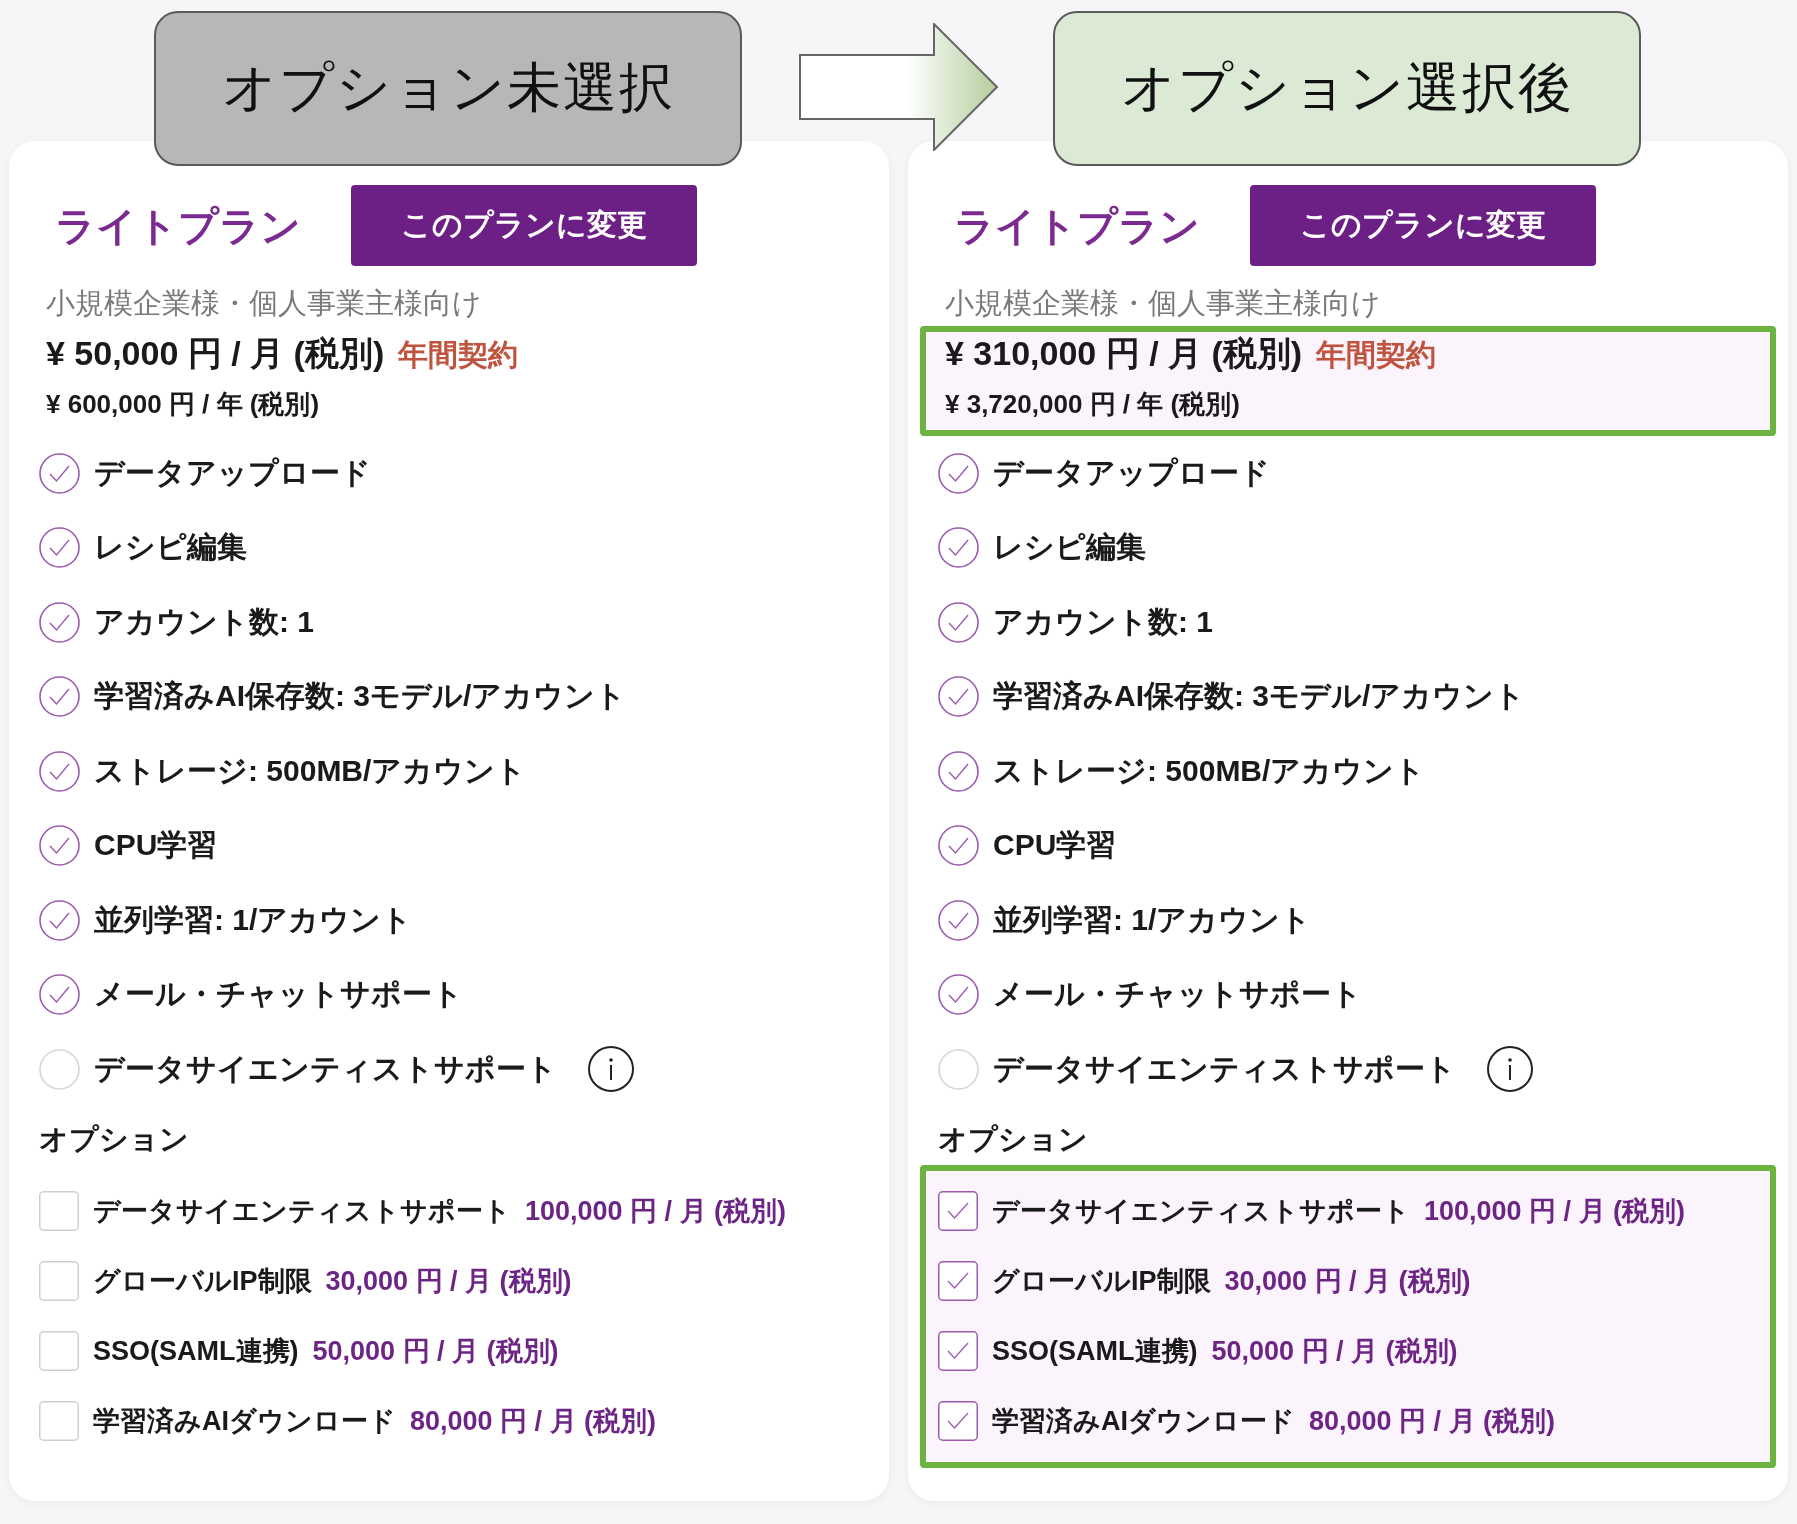 This screenshot has height=1524, width=1797. What do you see at coordinates (215, 353) in the screenshot?
I see `monthly-price: ¥ 50,000 円 / 月 (税別)` at bounding box center [215, 353].